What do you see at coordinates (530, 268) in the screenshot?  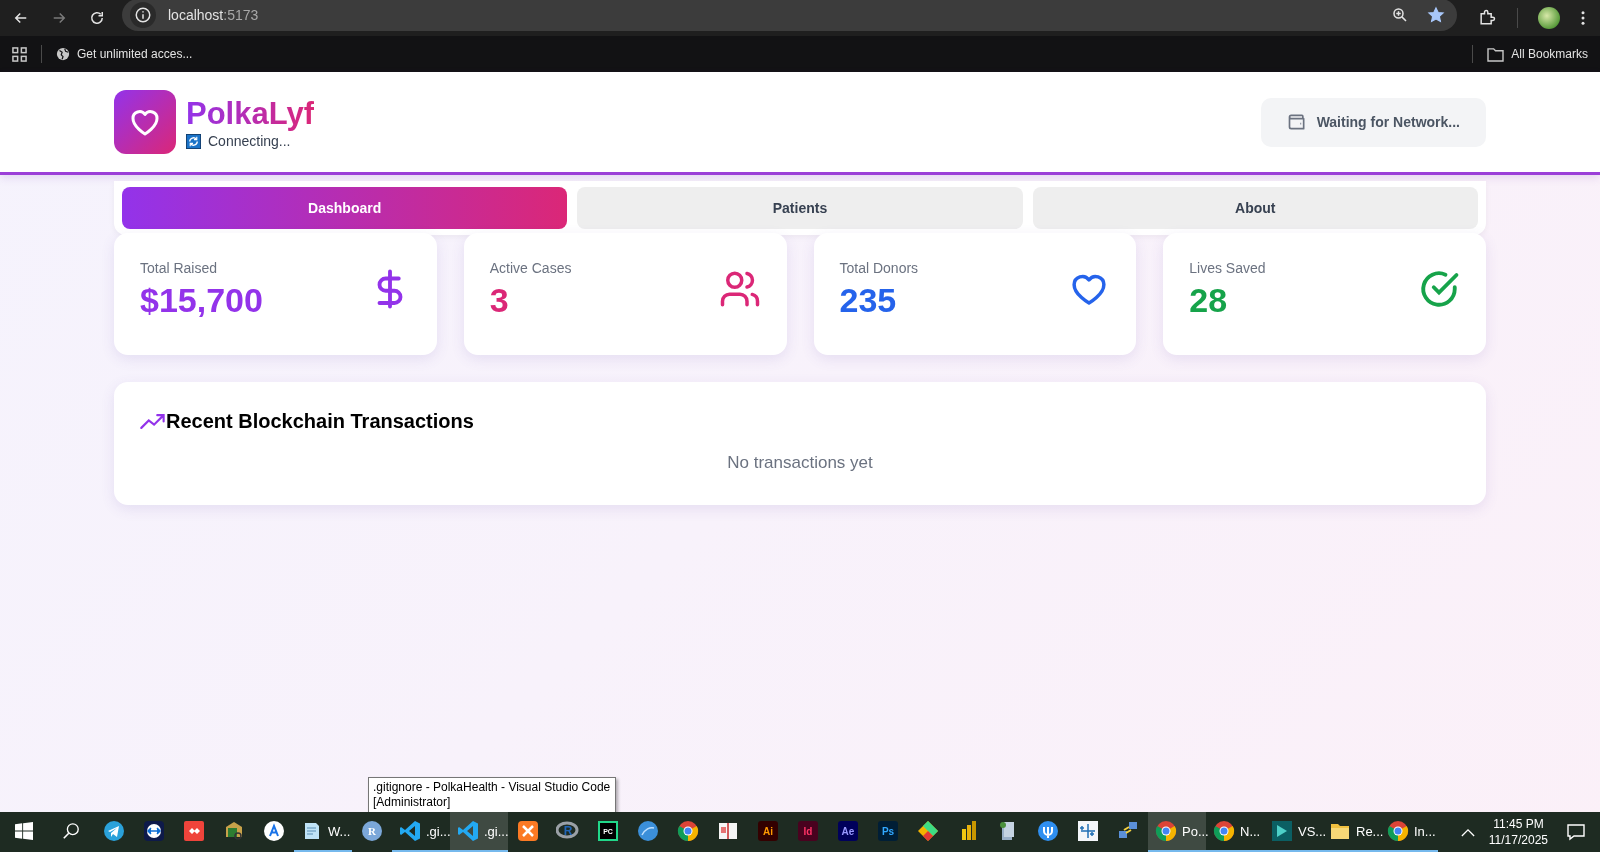 I see `stat-label: Active Cases` at bounding box center [530, 268].